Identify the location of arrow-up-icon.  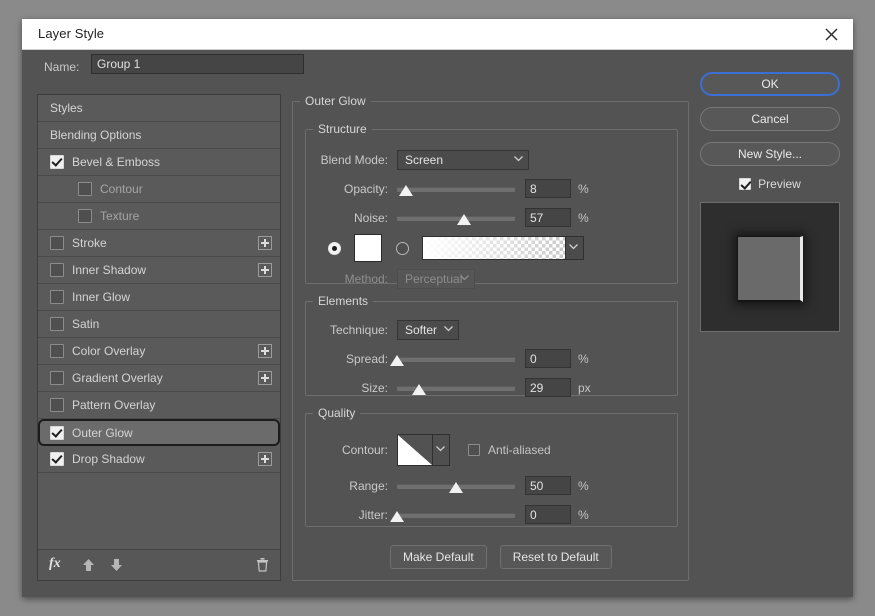
(88, 565).